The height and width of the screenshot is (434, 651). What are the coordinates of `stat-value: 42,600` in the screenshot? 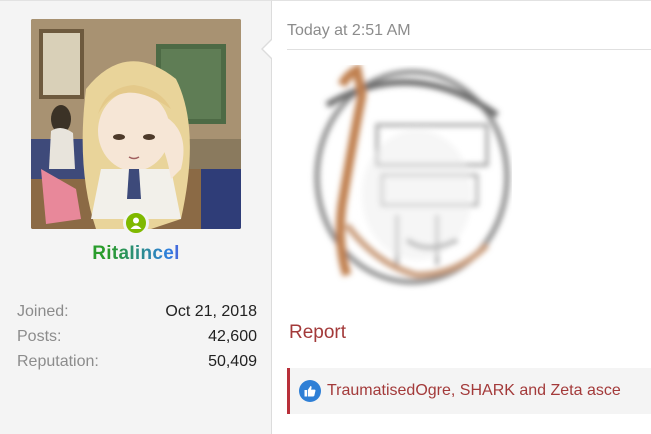 It's located at (232, 336).